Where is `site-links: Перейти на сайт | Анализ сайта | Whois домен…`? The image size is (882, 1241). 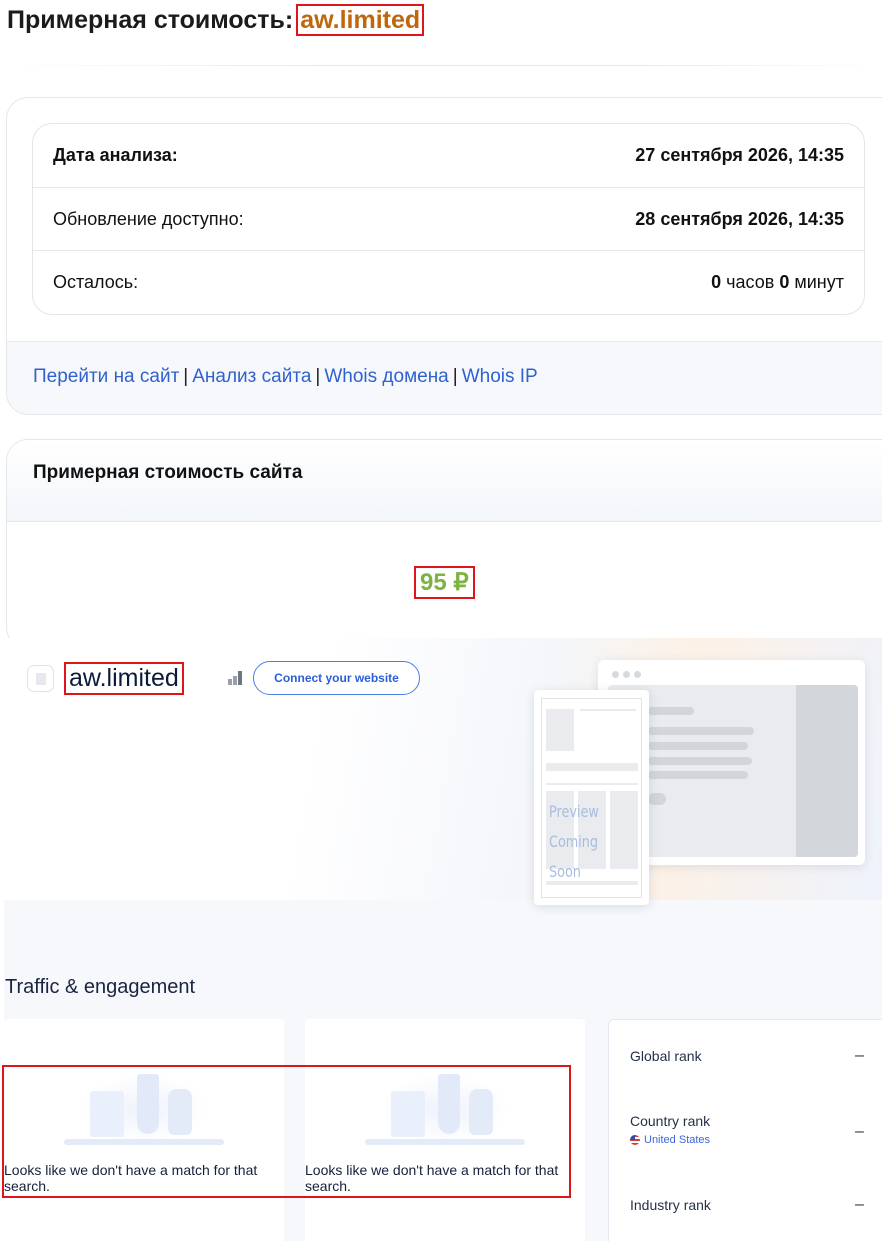 site-links: Перейти на сайт | Анализ сайта | Whois домен… is located at coordinates (285, 377).